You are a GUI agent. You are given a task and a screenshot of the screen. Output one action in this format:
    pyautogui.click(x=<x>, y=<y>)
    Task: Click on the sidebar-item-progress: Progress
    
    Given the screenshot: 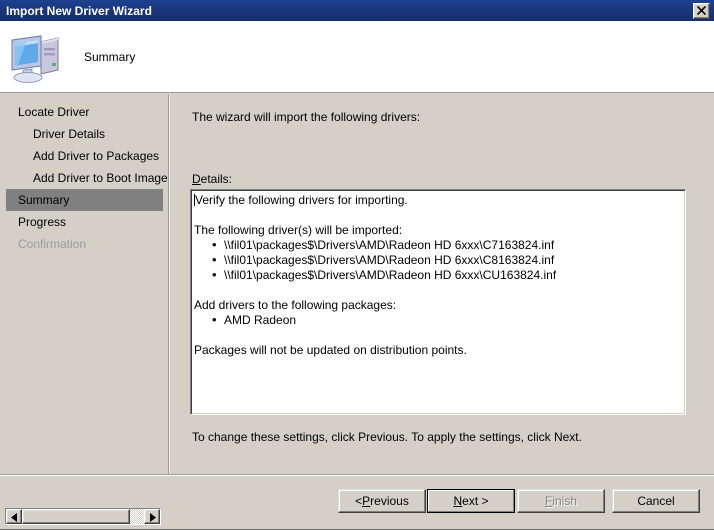 What is the action you would take?
    pyautogui.click(x=84, y=222)
    